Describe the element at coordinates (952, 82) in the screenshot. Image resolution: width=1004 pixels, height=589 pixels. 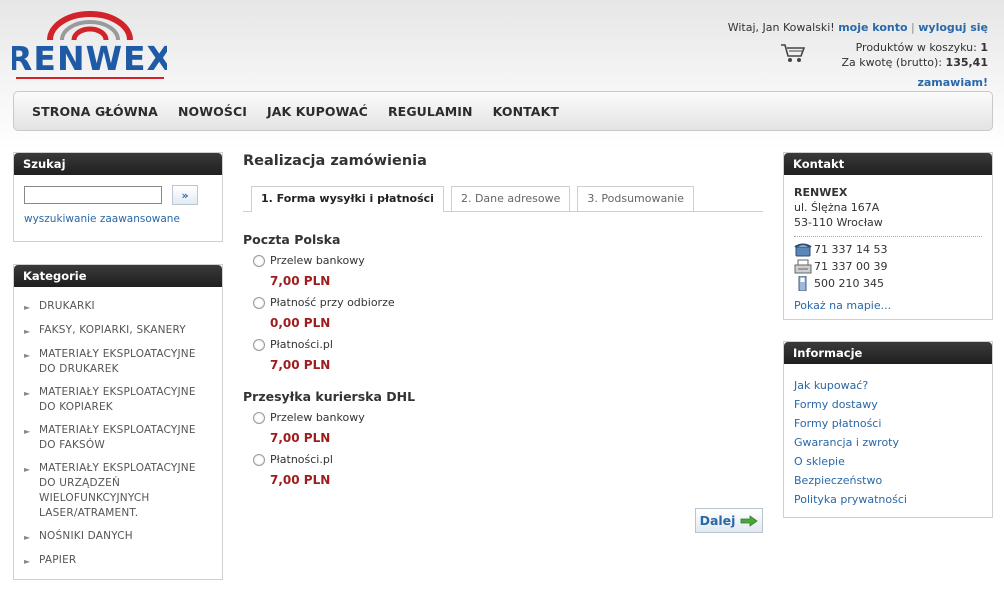
I see `order-link: zamawiam!` at that location.